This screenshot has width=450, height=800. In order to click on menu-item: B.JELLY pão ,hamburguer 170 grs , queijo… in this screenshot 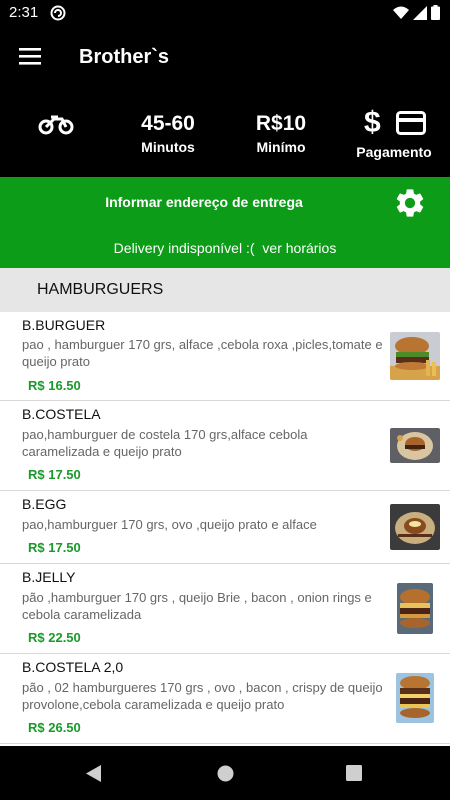, I will do `click(225, 609)`.